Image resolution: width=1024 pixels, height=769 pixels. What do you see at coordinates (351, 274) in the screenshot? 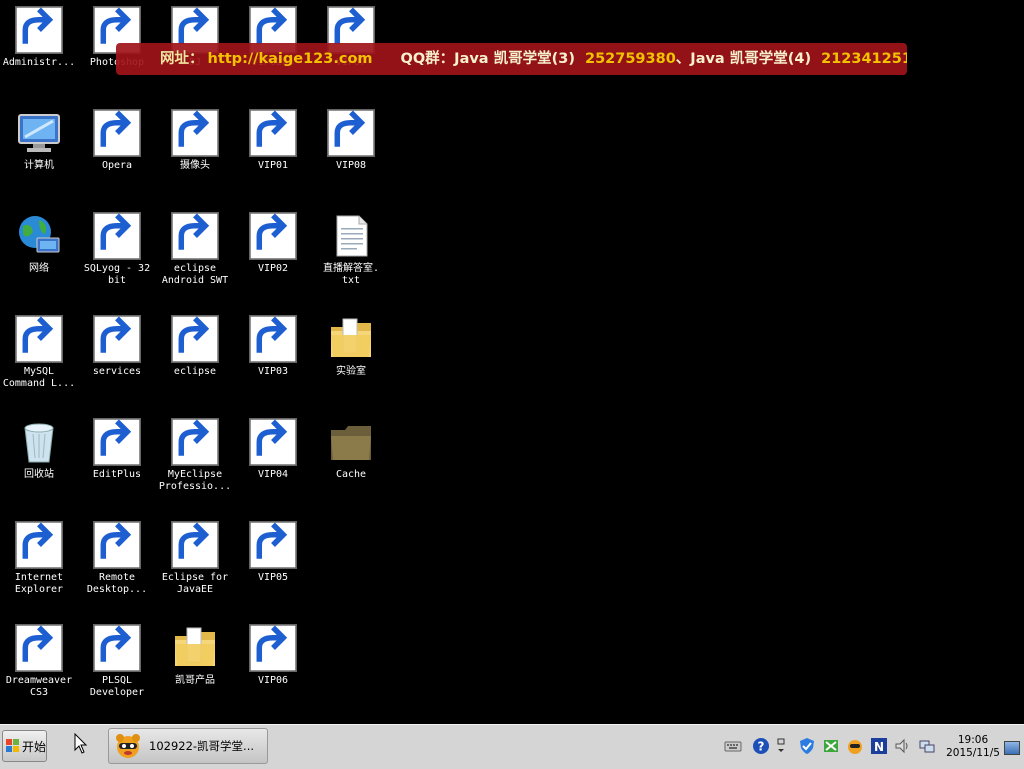
I see `desktop-icon-label: 直播解答室. txt` at bounding box center [351, 274].